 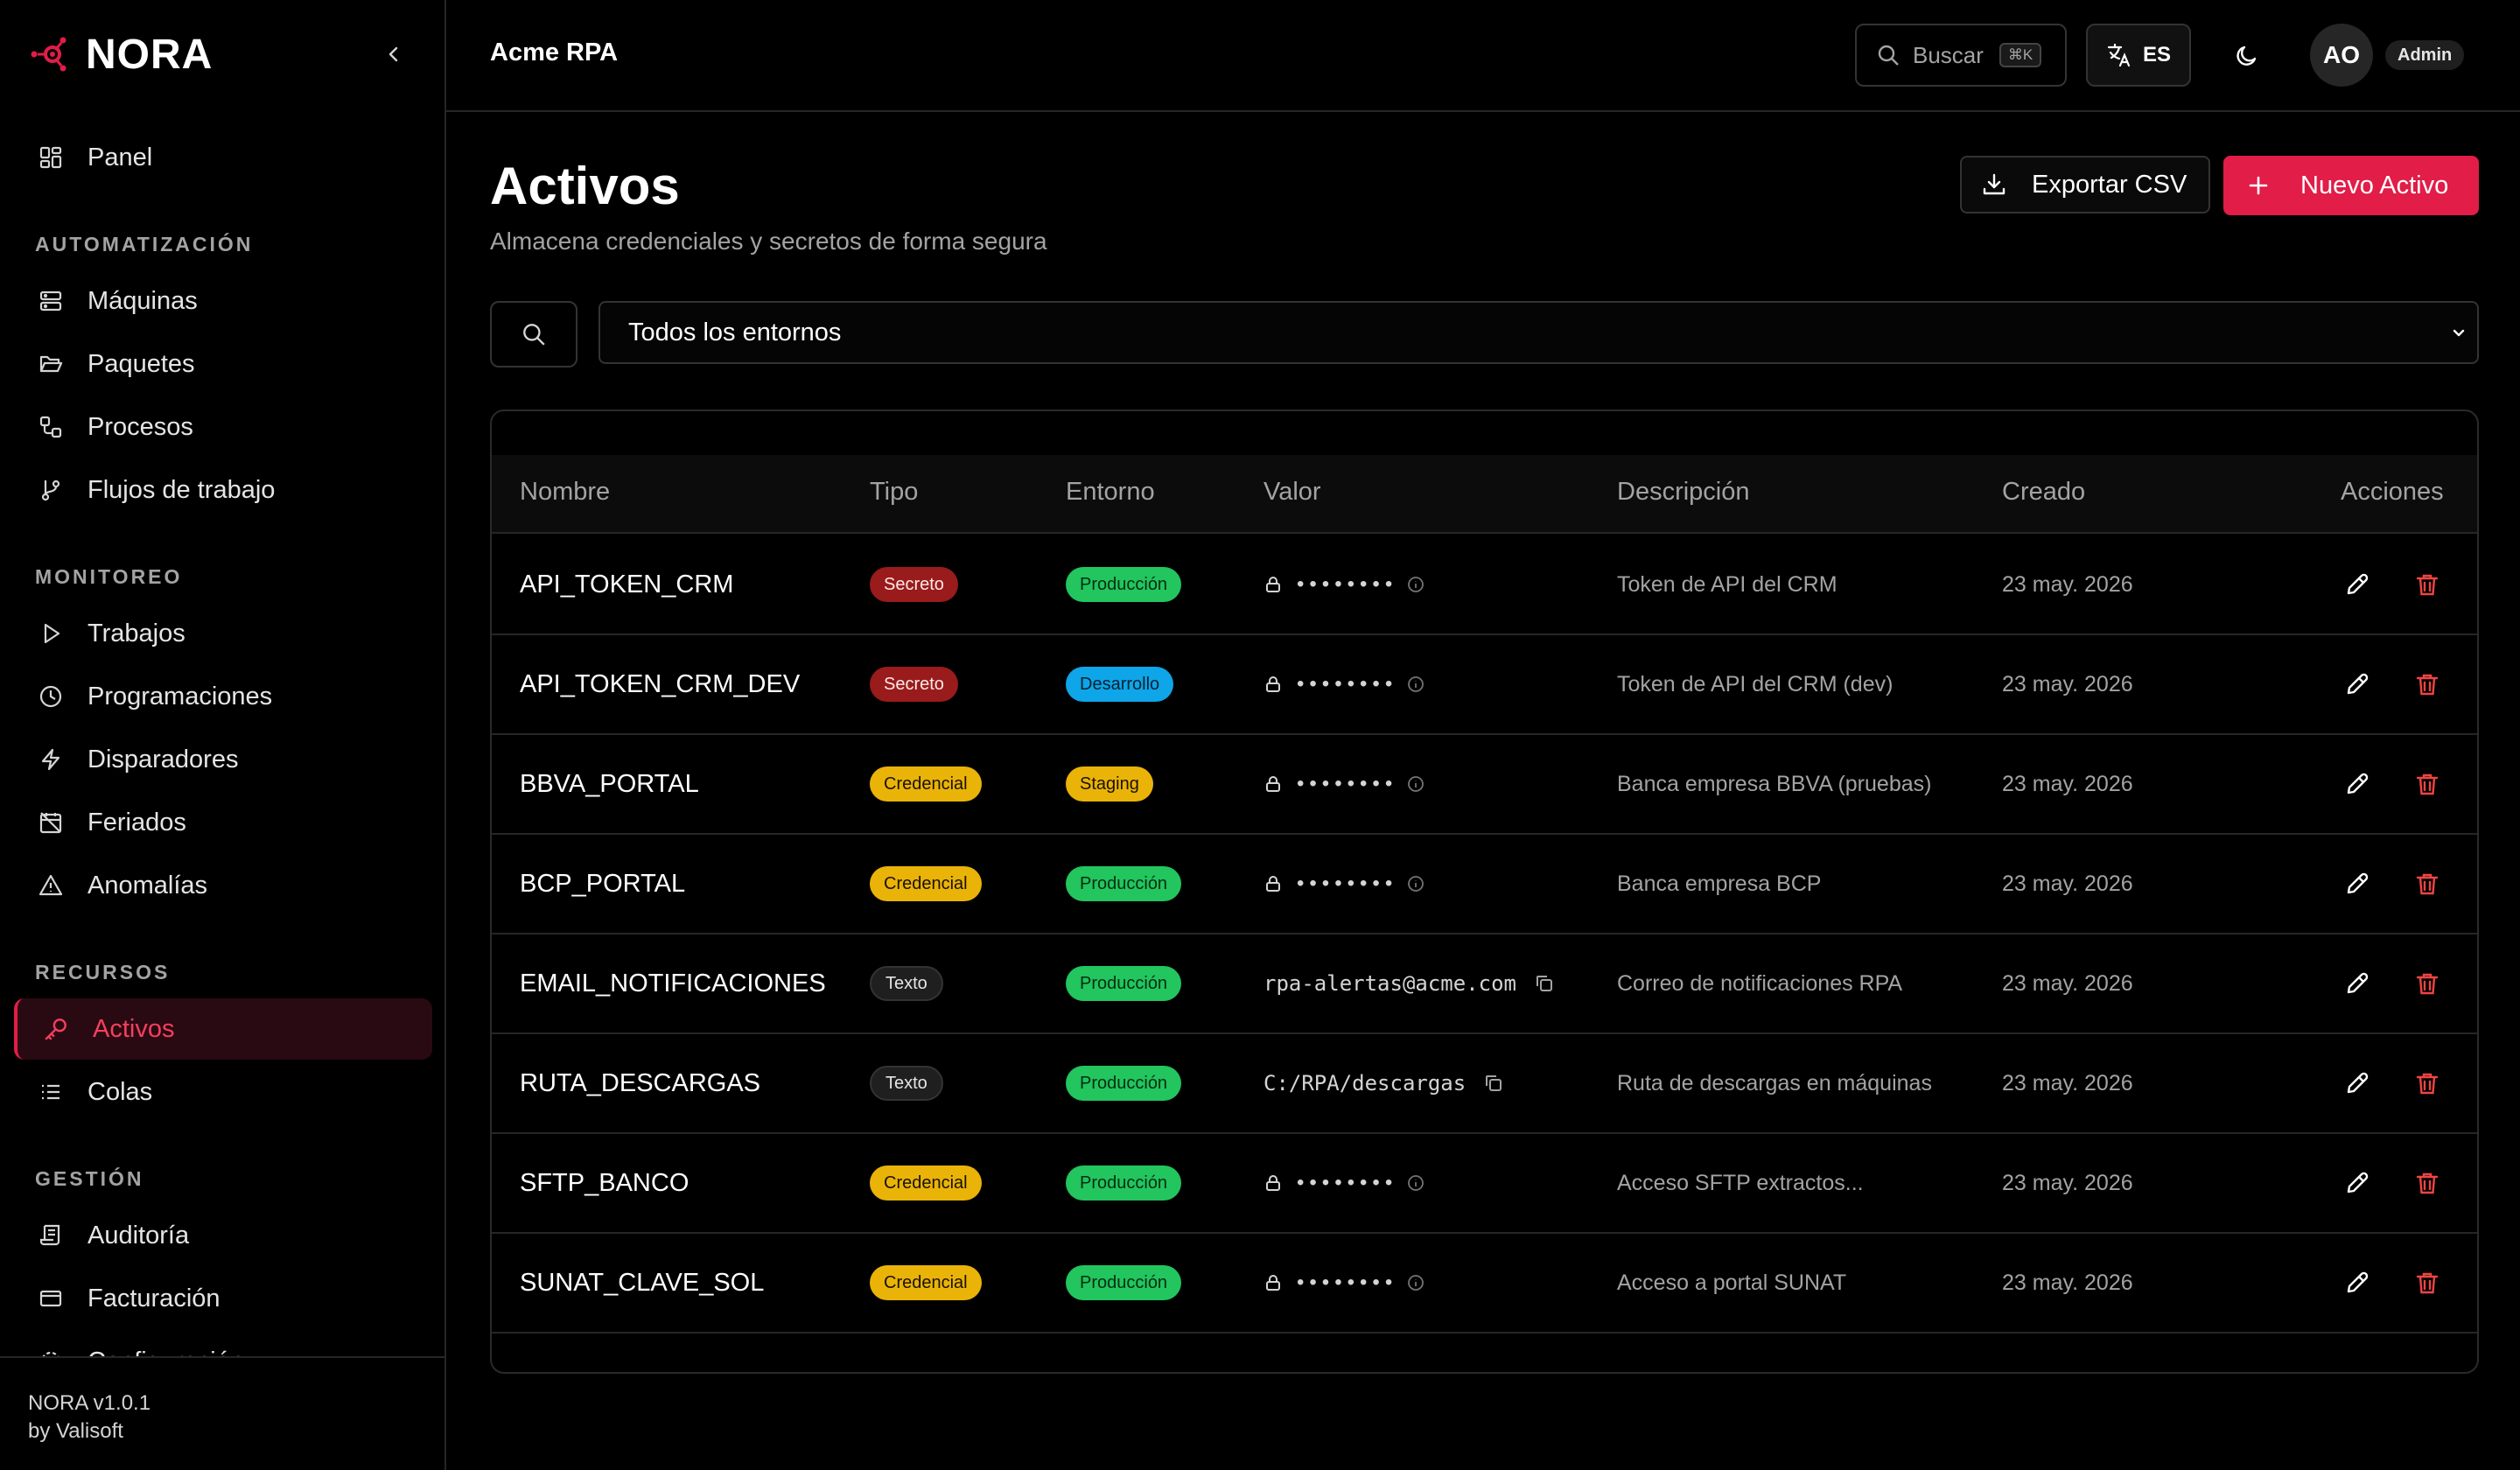 What do you see at coordinates (148, 885) in the screenshot?
I see `sidebar-item-label: Anomalías` at bounding box center [148, 885].